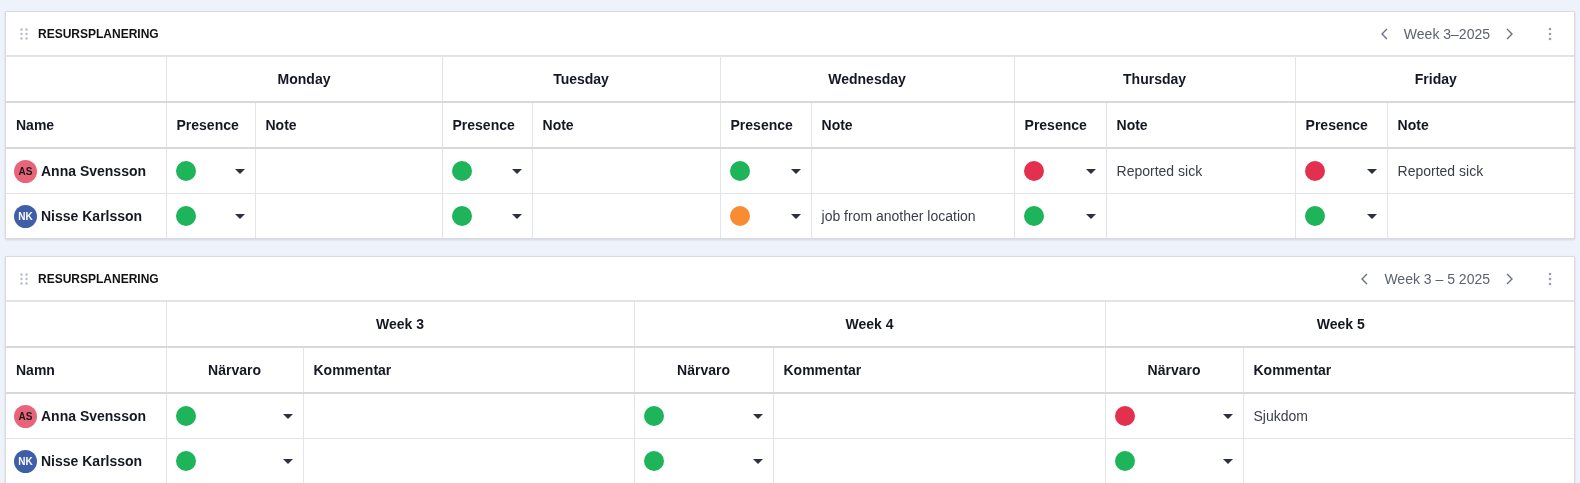 The width and height of the screenshot is (1580, 483). Describe the element at coordinates (1435, 79) in the screenshot. I see `group-header: Friday` at that location.